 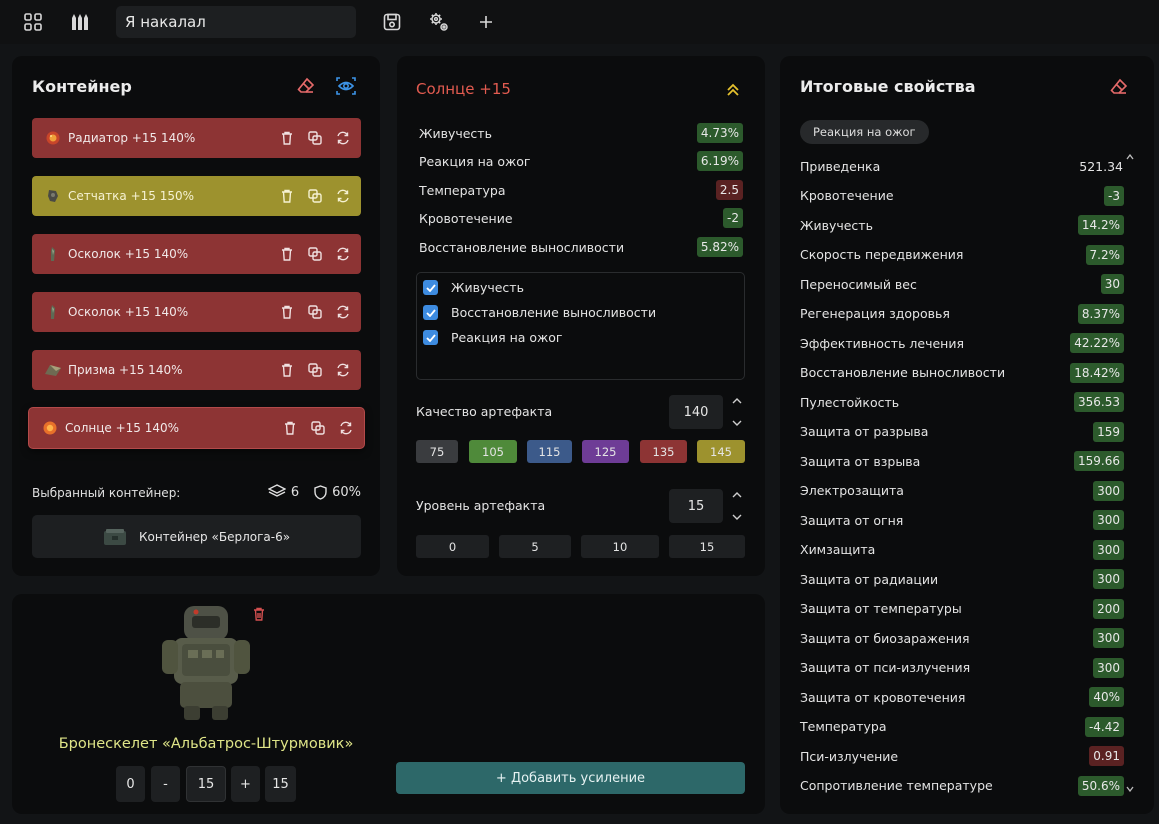 I want to click on total-prop-value: 159, so click(x=1108, y=431).